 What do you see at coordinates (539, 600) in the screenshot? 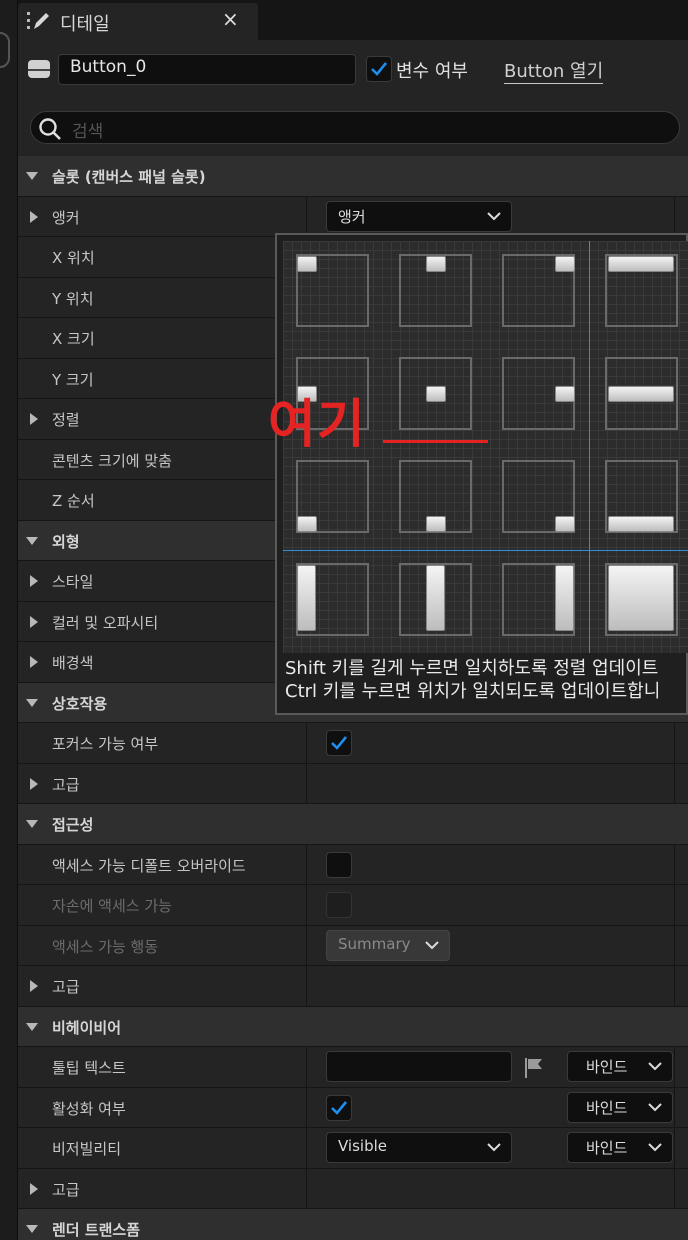
I see `anchor-option-right-stretch` at bounding box center [539, 600].